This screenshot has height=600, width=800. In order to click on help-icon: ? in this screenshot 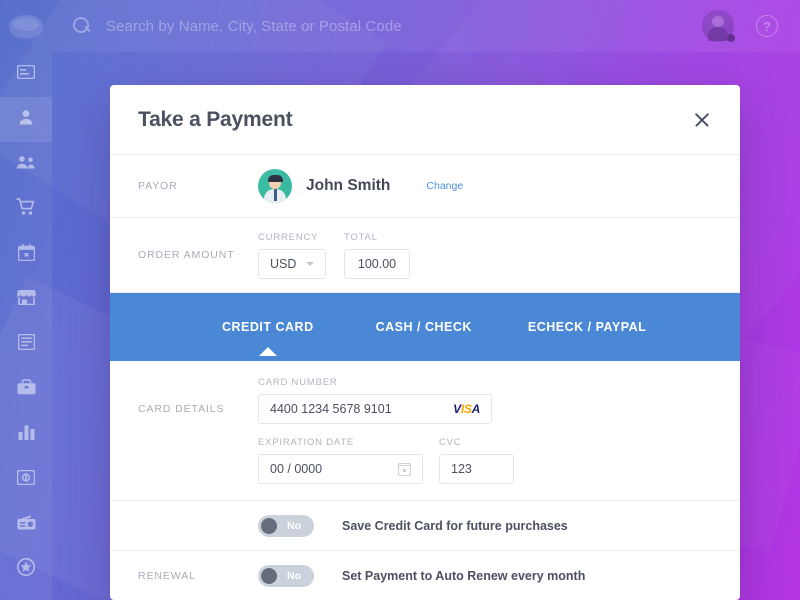, I will do `click(767, 26)`.